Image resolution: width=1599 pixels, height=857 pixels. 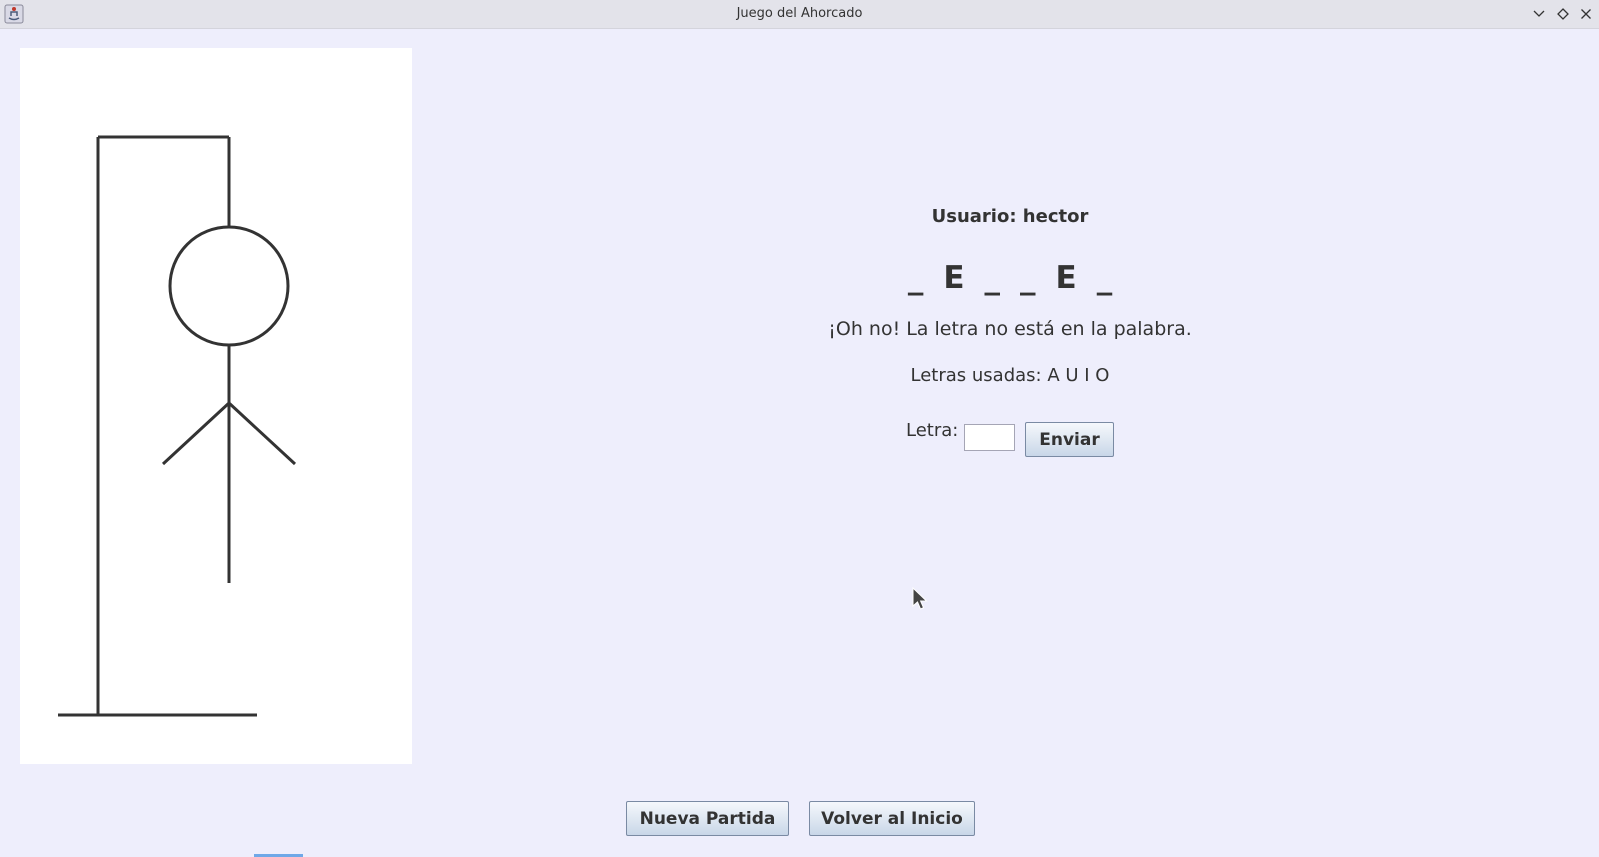 I want to click on hangman-left-arm, so click(x=196, y=433).